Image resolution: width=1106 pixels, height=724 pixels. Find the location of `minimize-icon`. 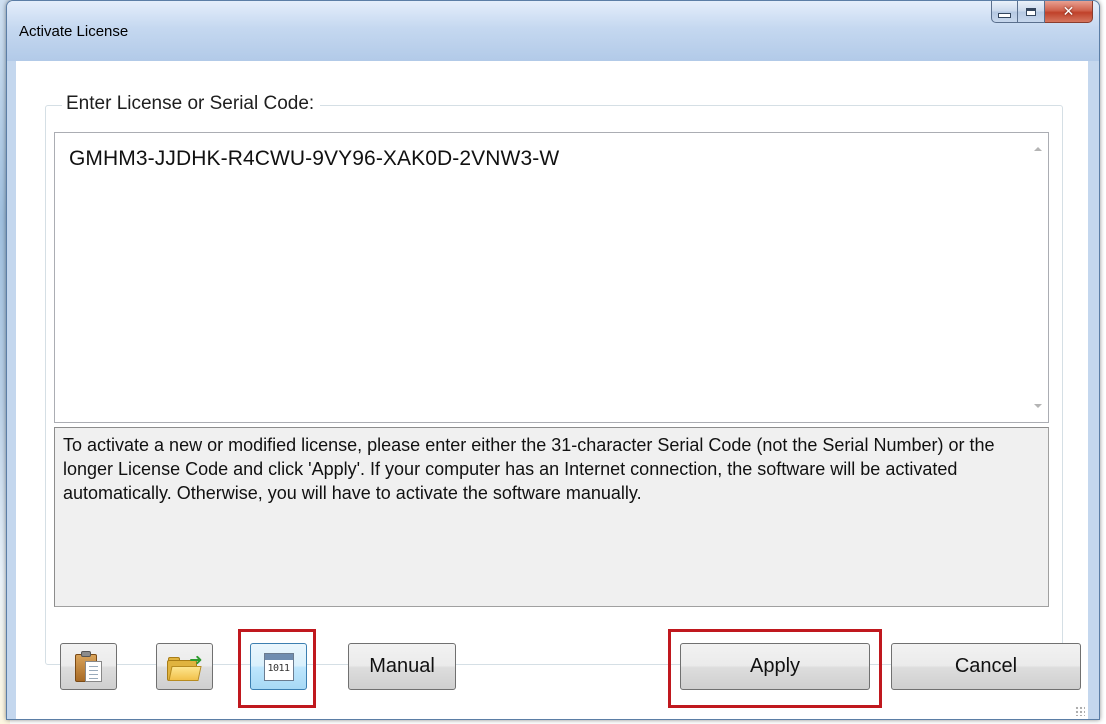

minimize-icon is located at coordinates (1004, 15).